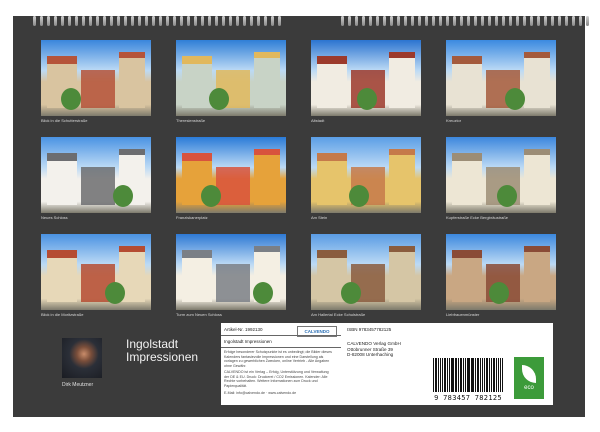  Describe the element at coordinates (529, 374) in the screenshot. I see `leaf-icon` at that location.